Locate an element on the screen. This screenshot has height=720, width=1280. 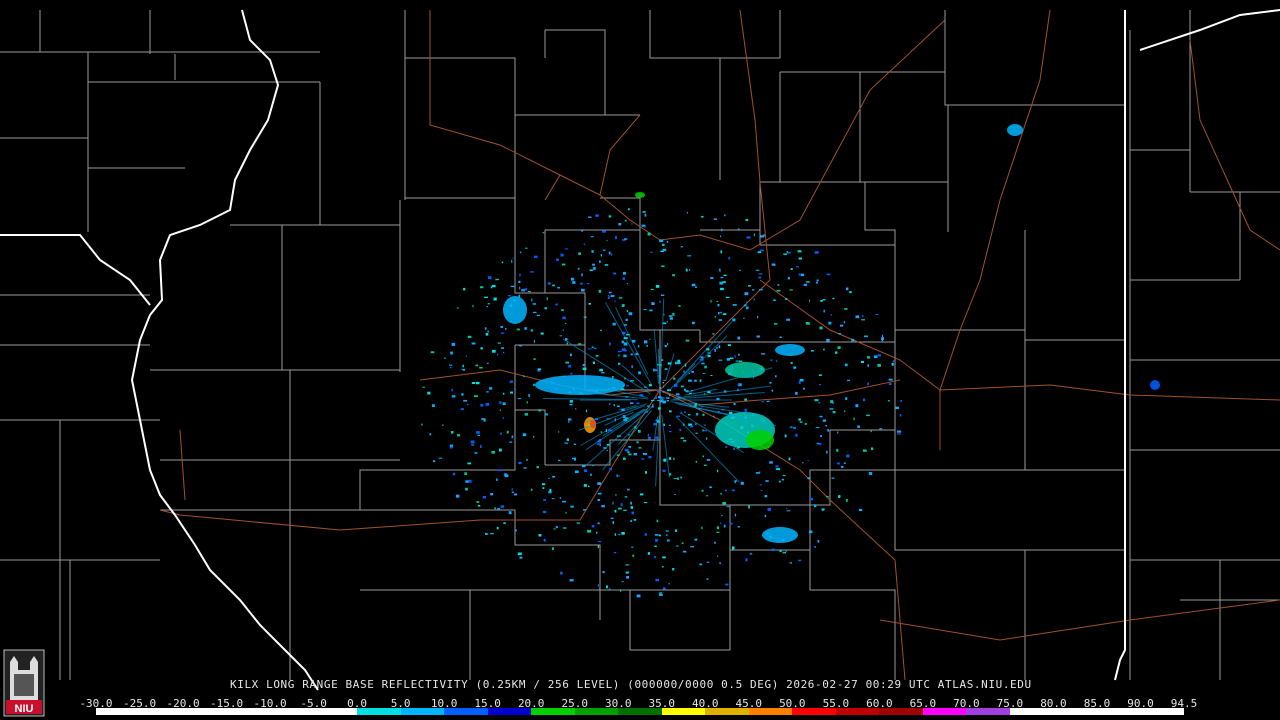
color-scale-bar is located at coordinates (640, 711).